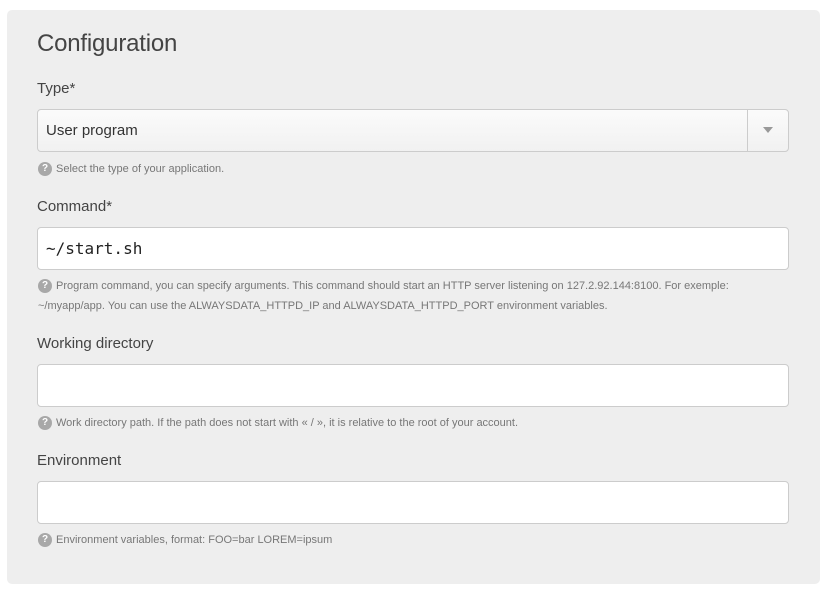 The image size is (830, 596). What do you see at coordinates (92, 130) in the screenshot?
I see `type-select-value: User program` at bounding box center [92, 130].